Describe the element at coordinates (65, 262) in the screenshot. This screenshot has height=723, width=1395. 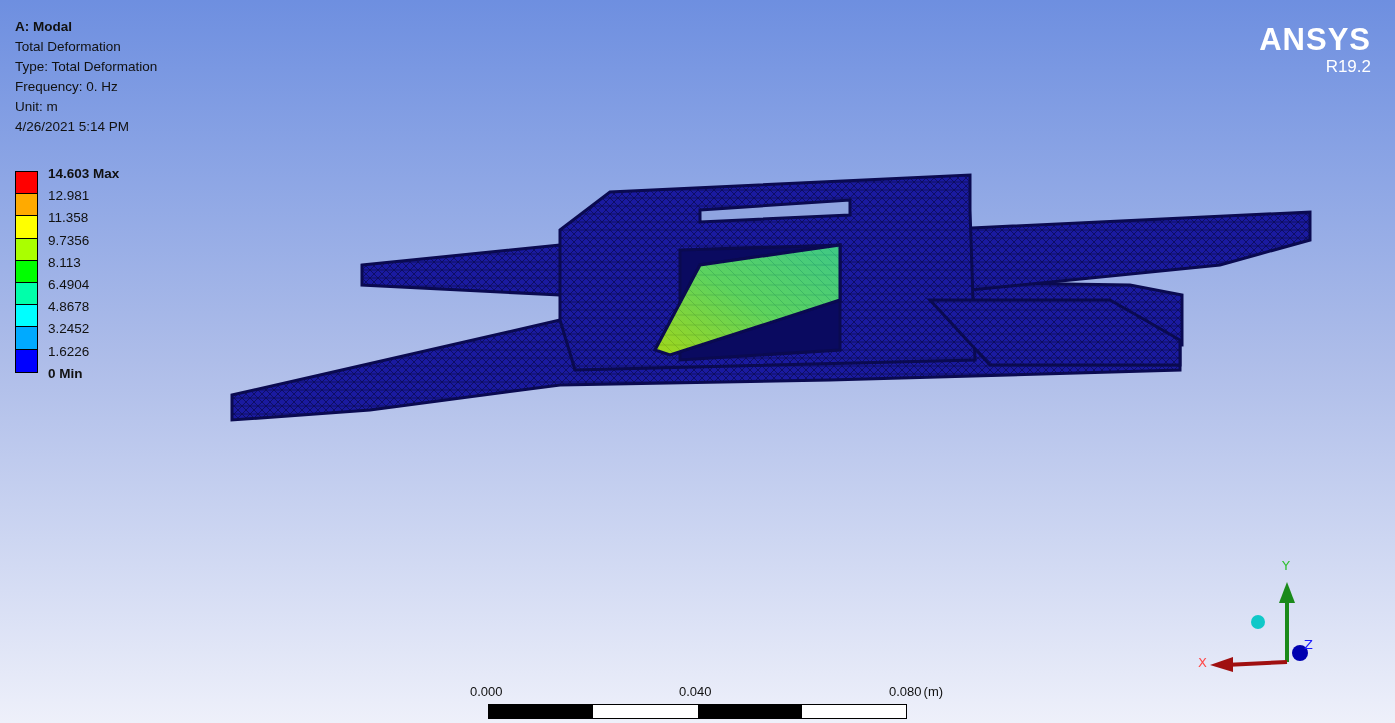
I see `legend-label: 8.113` at that location.